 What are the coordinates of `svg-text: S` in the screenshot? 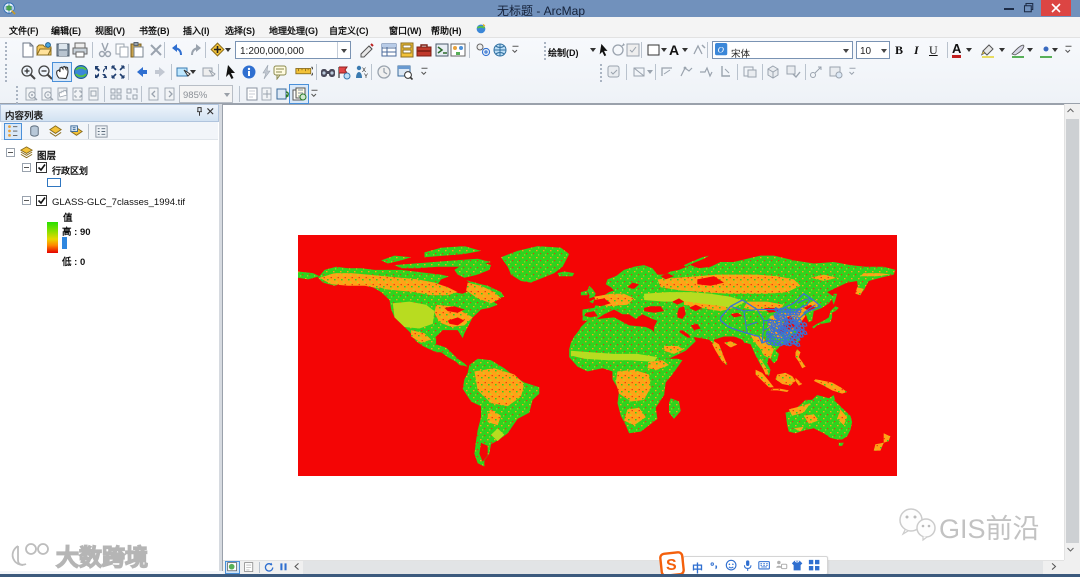 It's located at (671, 565).